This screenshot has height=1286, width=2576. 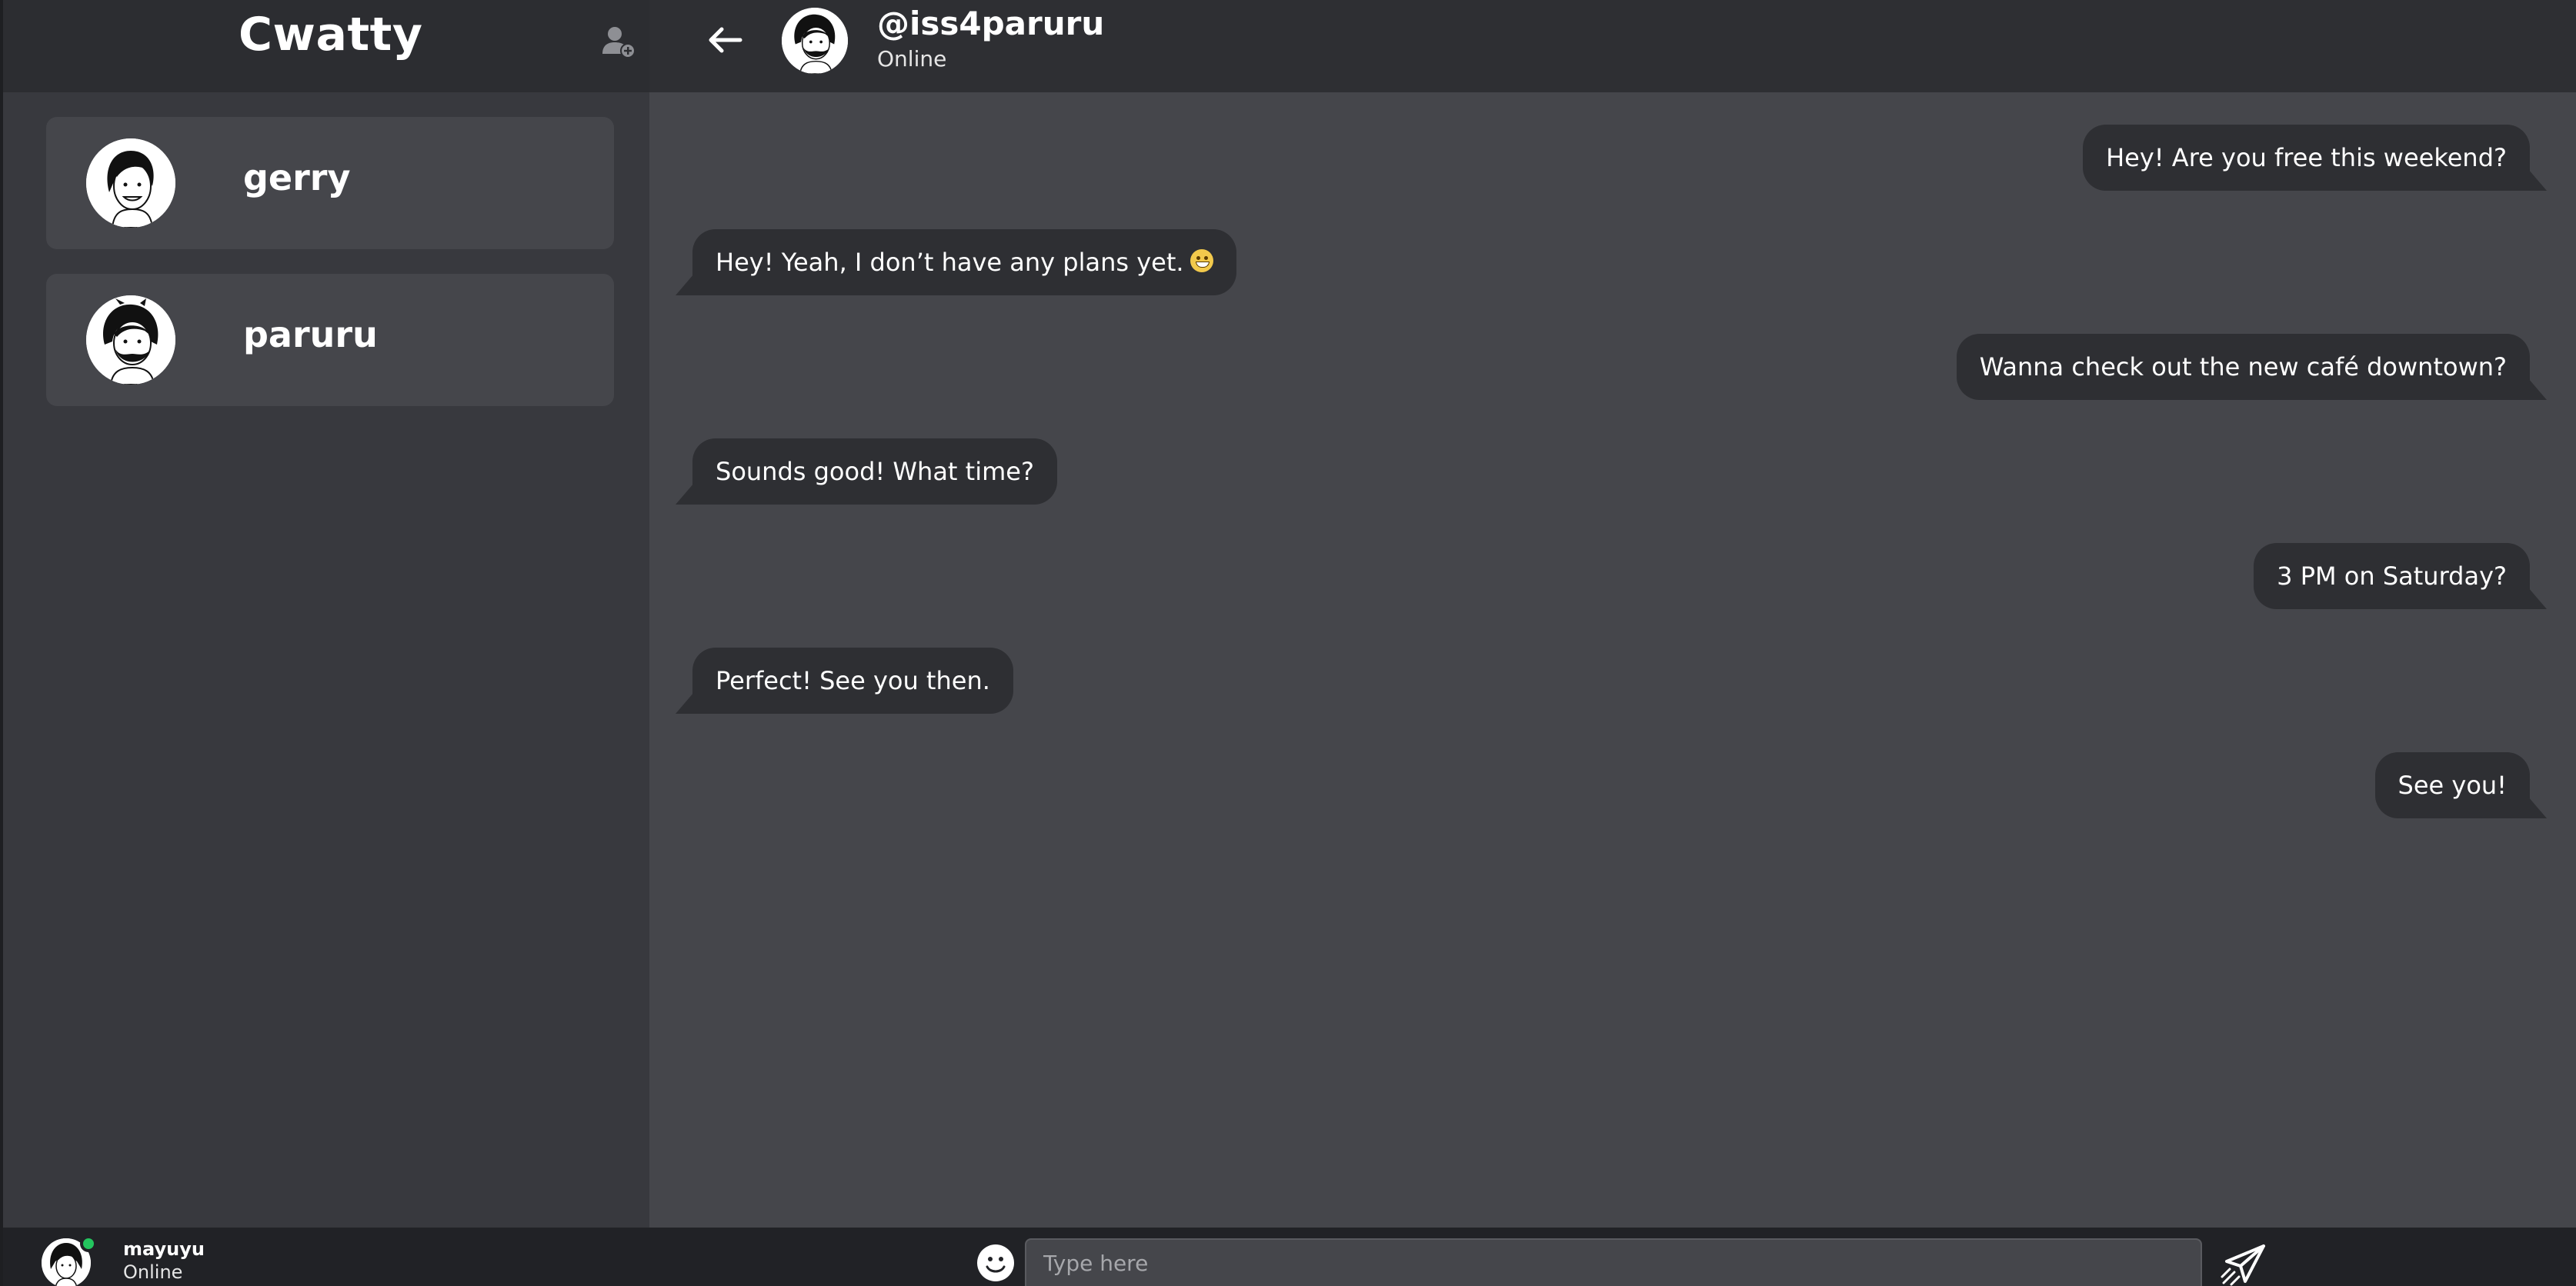 I want to click on message-input, so click(x=1614, y=1262).